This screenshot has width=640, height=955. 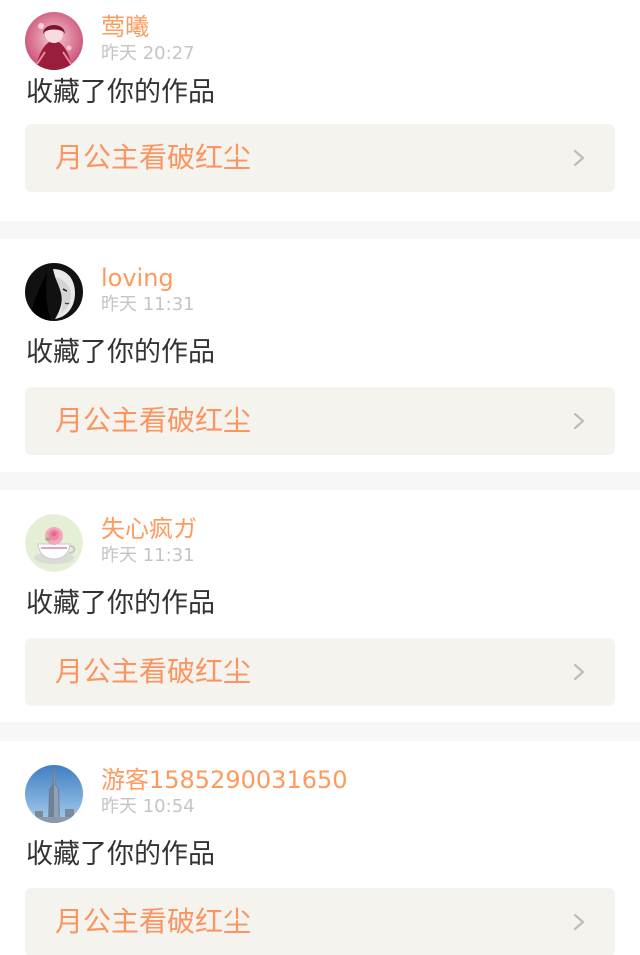 What do you see at coordinates (149, 529) in the screenshot?
I see `username-link: 失心疯ガ` at bounding box center [149, 529].